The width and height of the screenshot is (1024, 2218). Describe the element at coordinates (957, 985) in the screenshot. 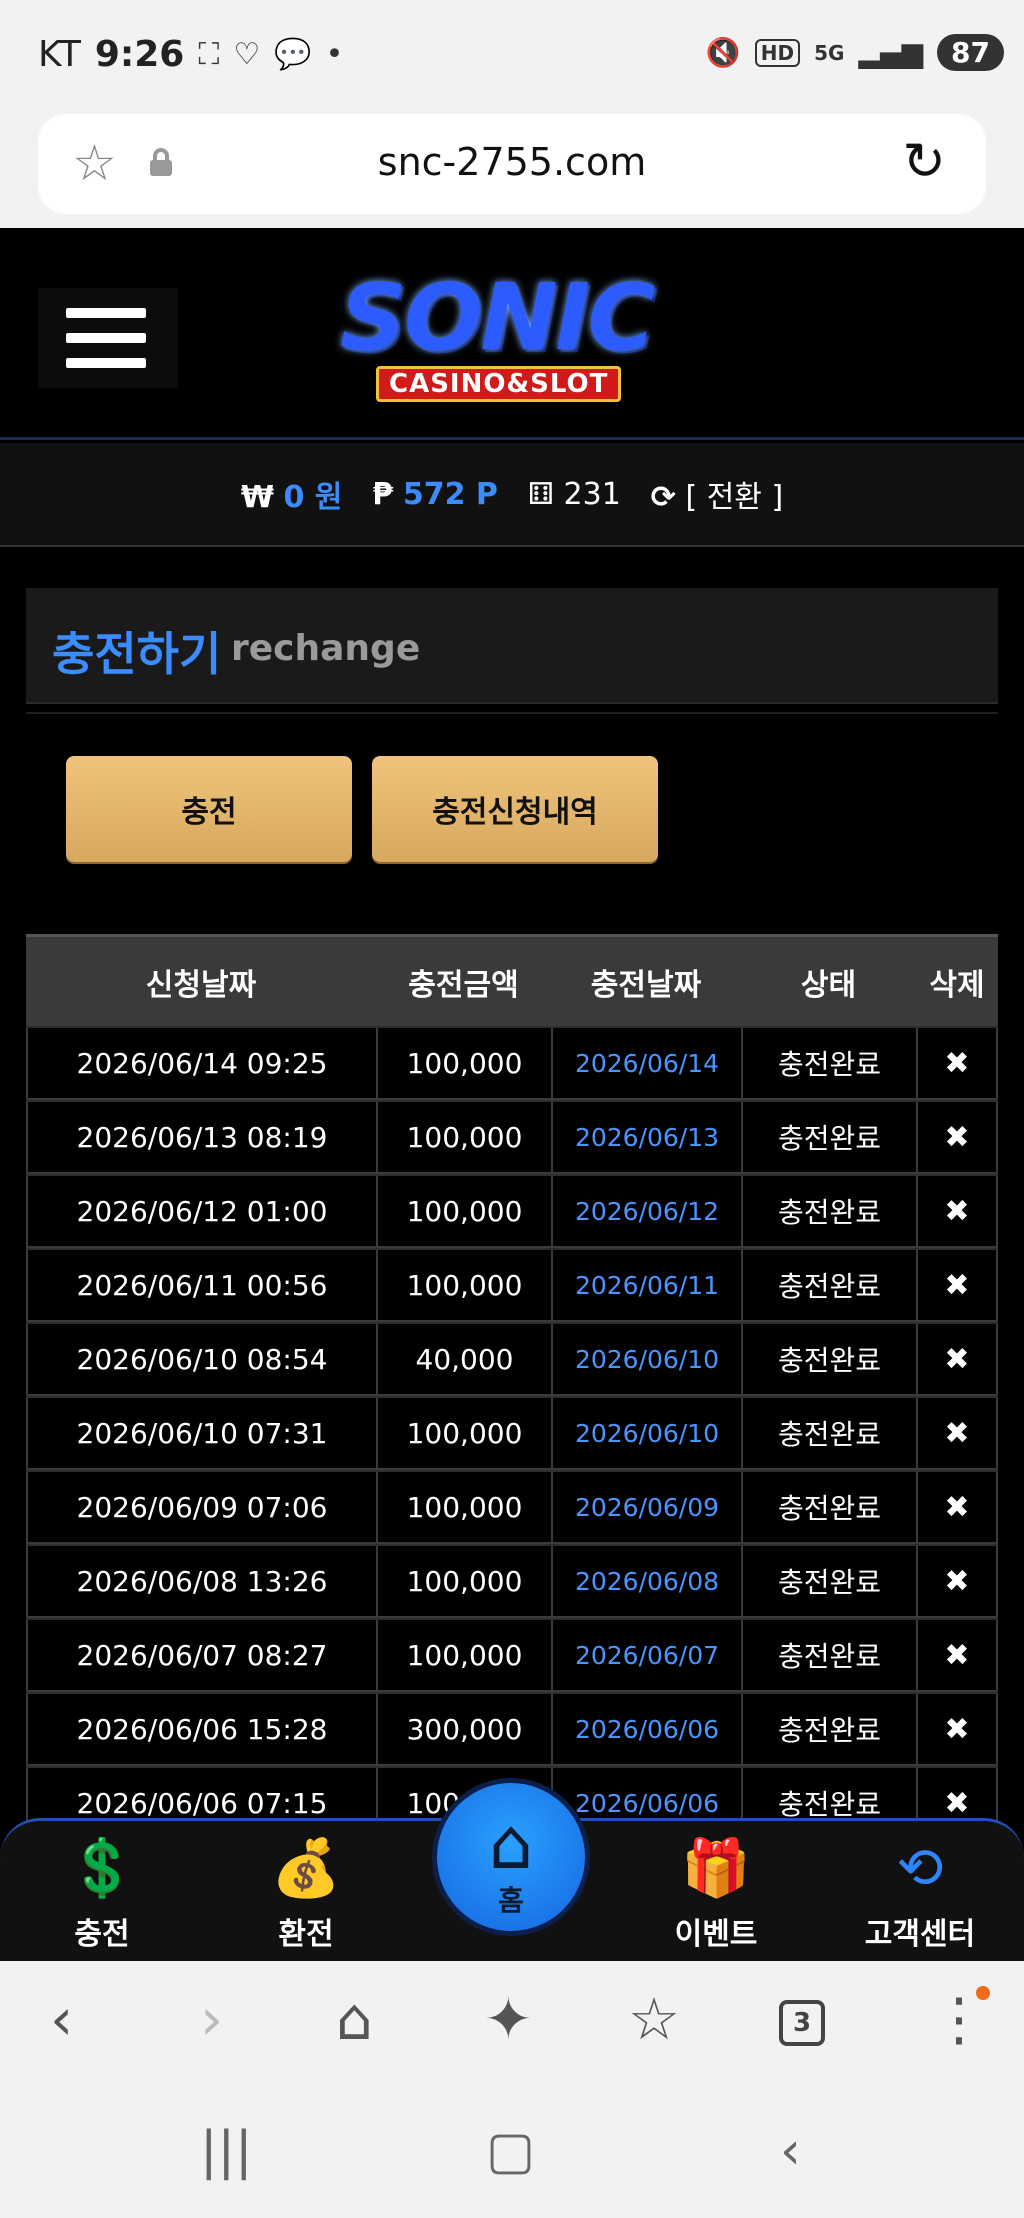

I see `header-delete: 삭제` at that location.